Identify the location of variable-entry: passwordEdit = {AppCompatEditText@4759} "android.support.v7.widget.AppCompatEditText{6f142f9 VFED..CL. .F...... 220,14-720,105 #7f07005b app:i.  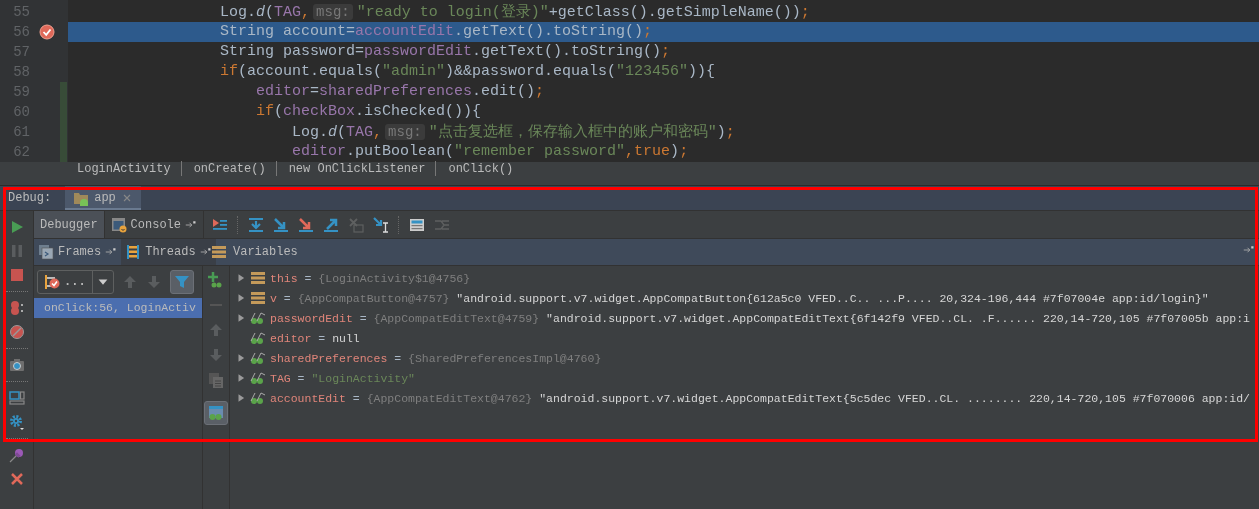
(760, 318).